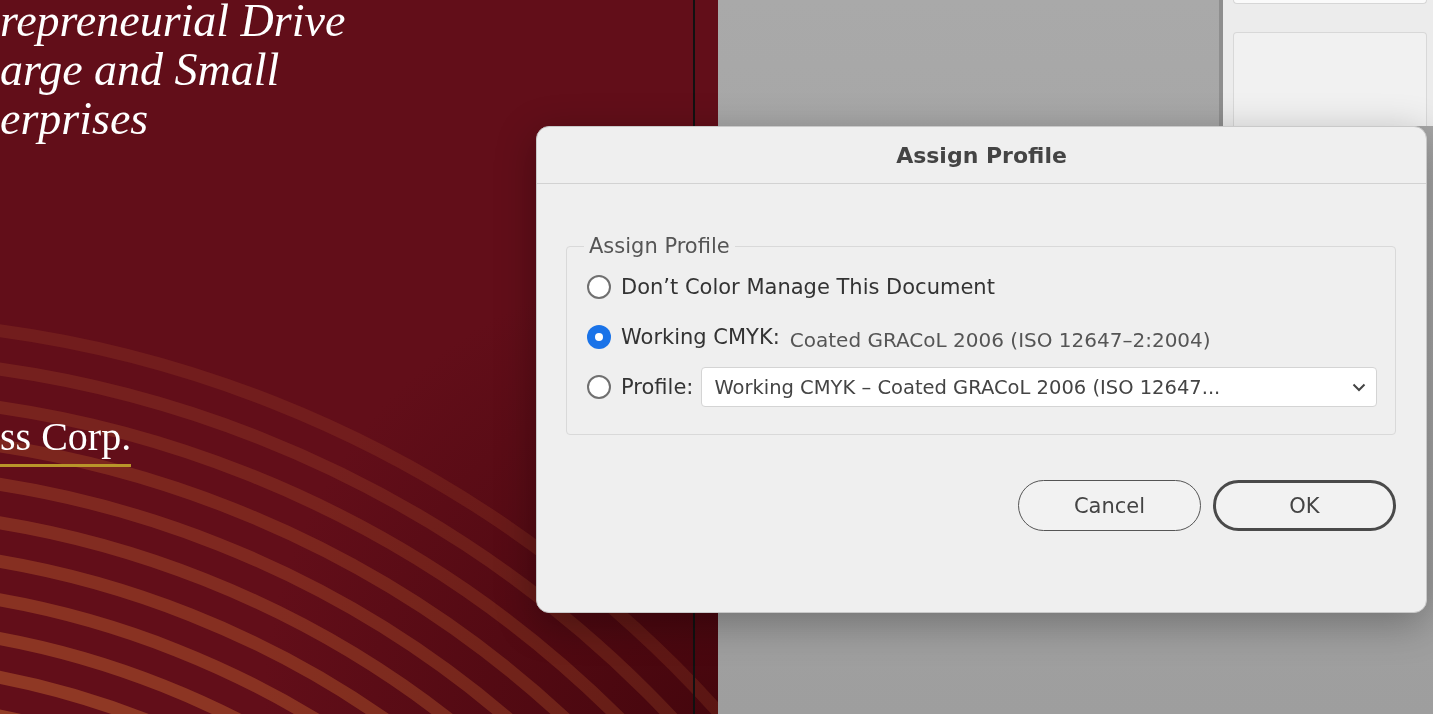  What do you see at coordinates (1109, 505) in the screenshot?
I see `dialog-button: Cancel` at bounding box center [1109, 505].